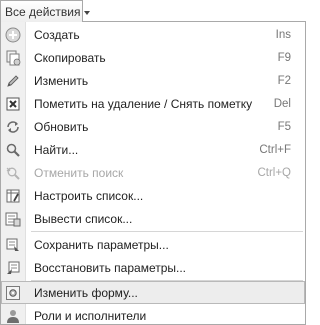 The width and height of the screenshot is (320, 325). What do you see at coordinates (13, 314) in the screenshot?
I see `roles-performers-icon` at bounding box center [13, 314].